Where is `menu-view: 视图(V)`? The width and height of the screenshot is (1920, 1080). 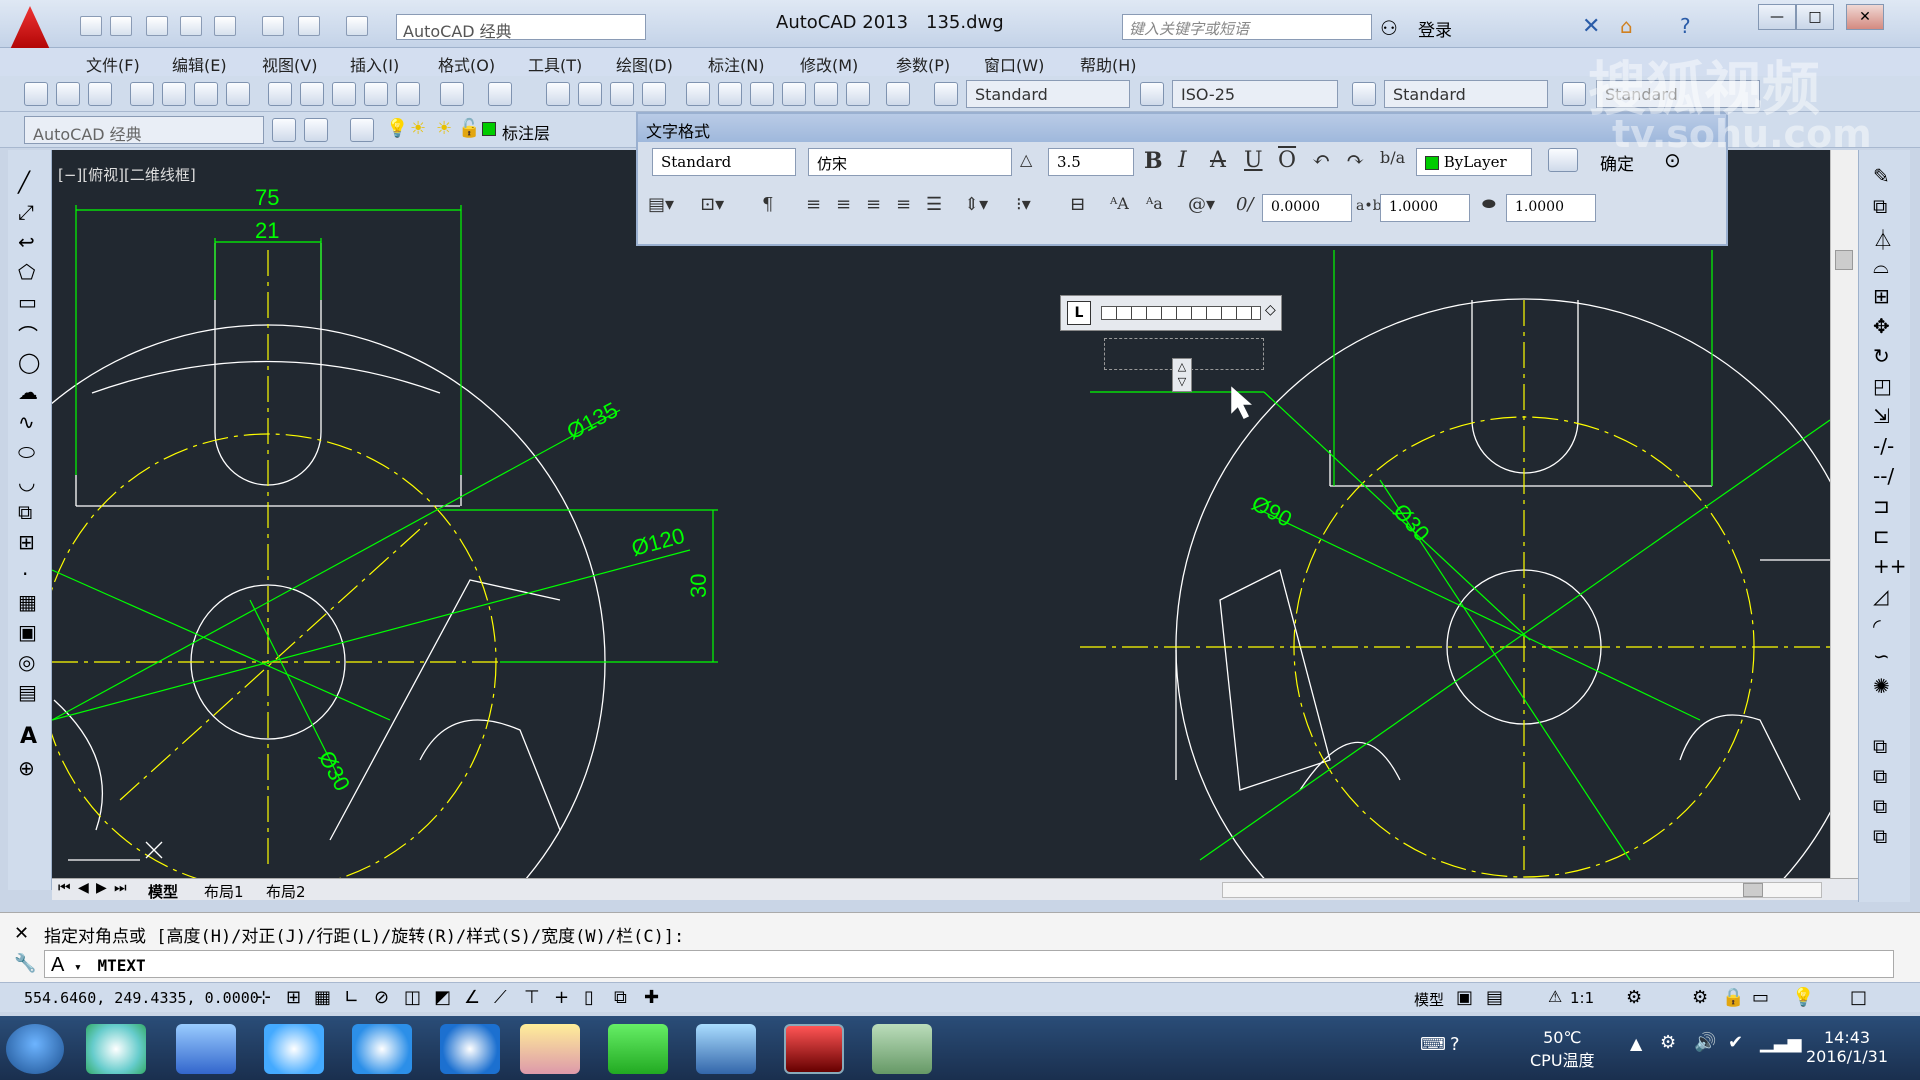
menu-view: 视图(V) is located at coordinates (289, 64).